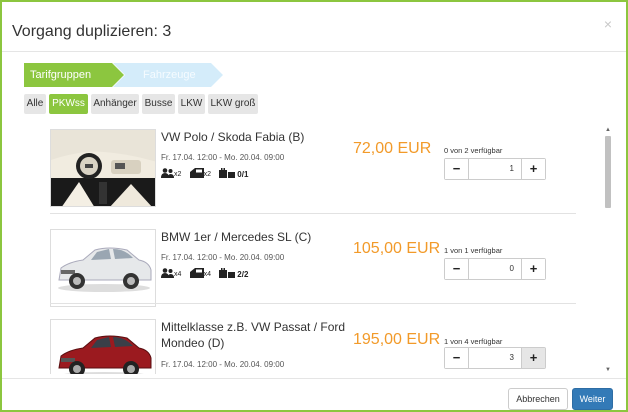 This screenshot has width=628, height=412. Describe the element at coordinates (608, 130) in the screenshot. I see `scroll-up-icon: ▲` at that location.